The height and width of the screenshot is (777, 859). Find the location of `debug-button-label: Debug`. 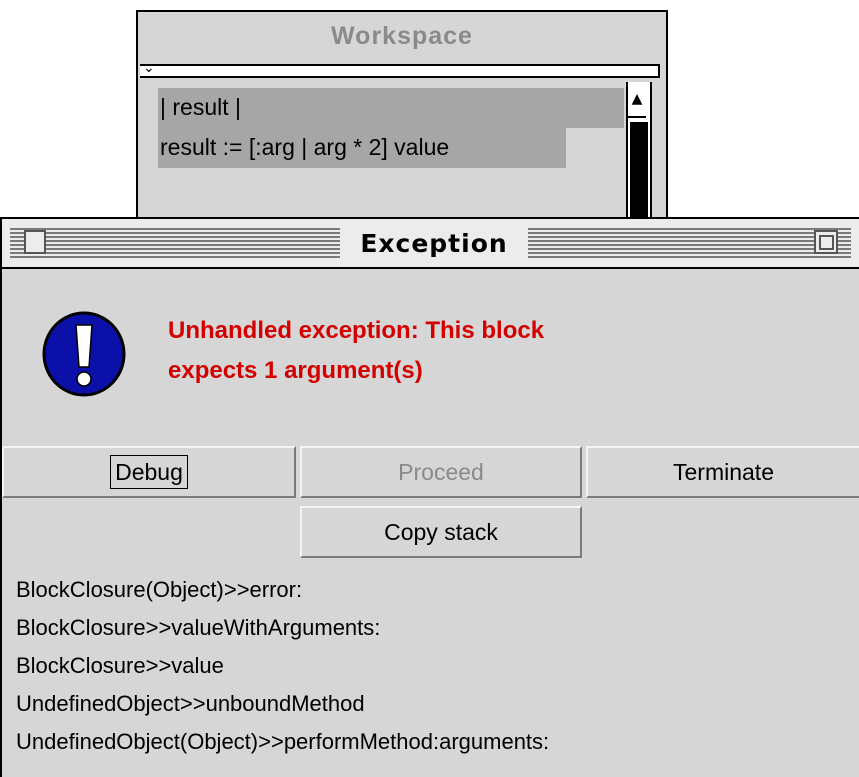

debug-button-label: Debug is located at coordinates (149, 472).